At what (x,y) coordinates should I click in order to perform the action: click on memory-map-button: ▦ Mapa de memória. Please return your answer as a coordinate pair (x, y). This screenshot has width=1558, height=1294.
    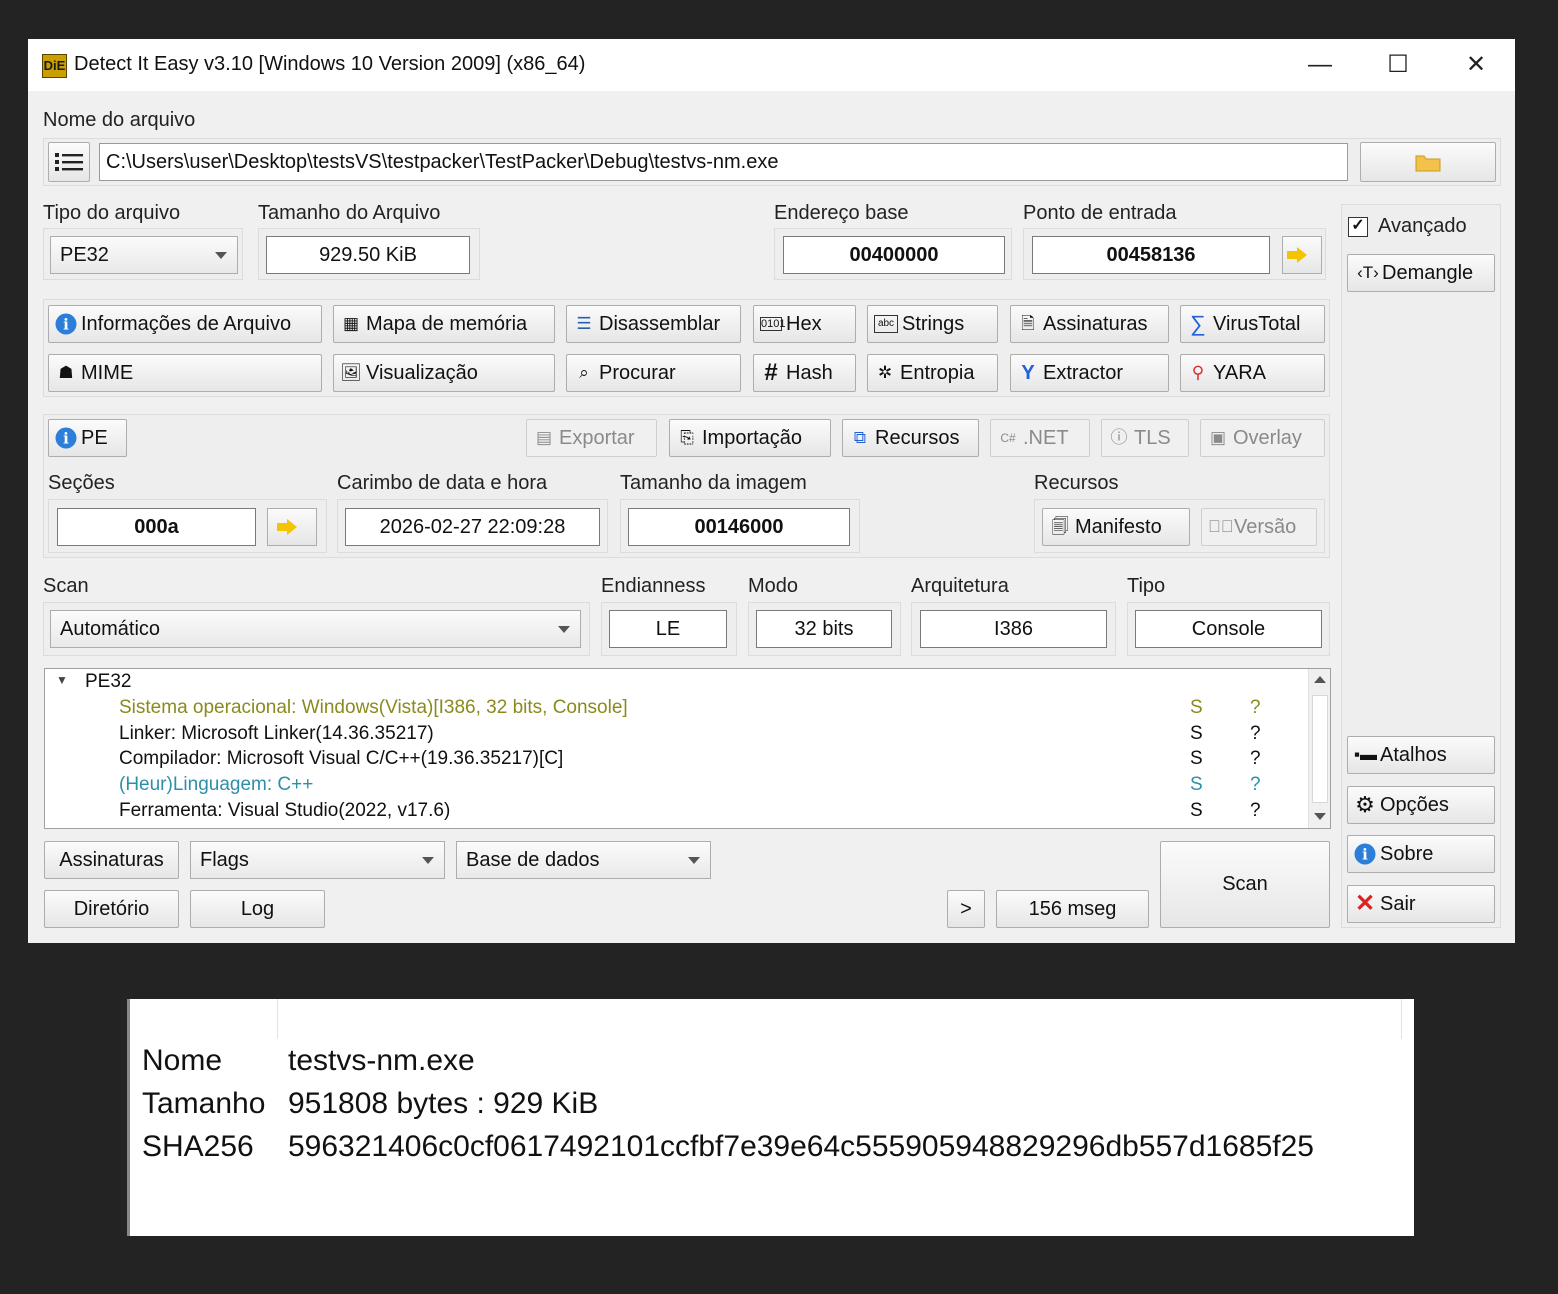
    Looking at the image, I should click on (444, 324).